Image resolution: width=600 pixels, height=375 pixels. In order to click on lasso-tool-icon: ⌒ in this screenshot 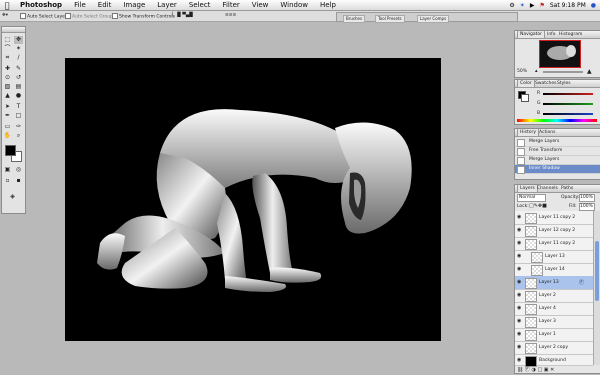, I will do `click(7, 49)`.